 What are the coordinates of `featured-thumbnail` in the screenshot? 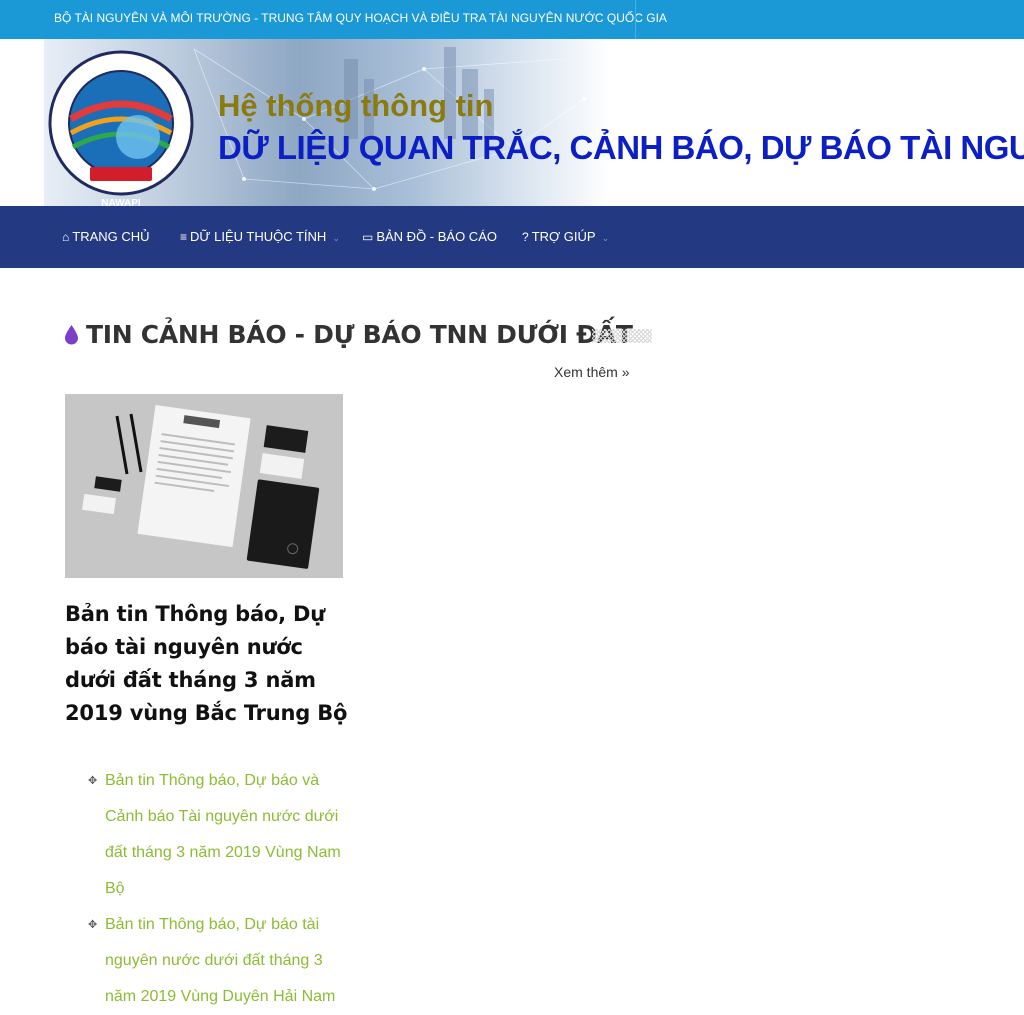 It's located at (204, 486).